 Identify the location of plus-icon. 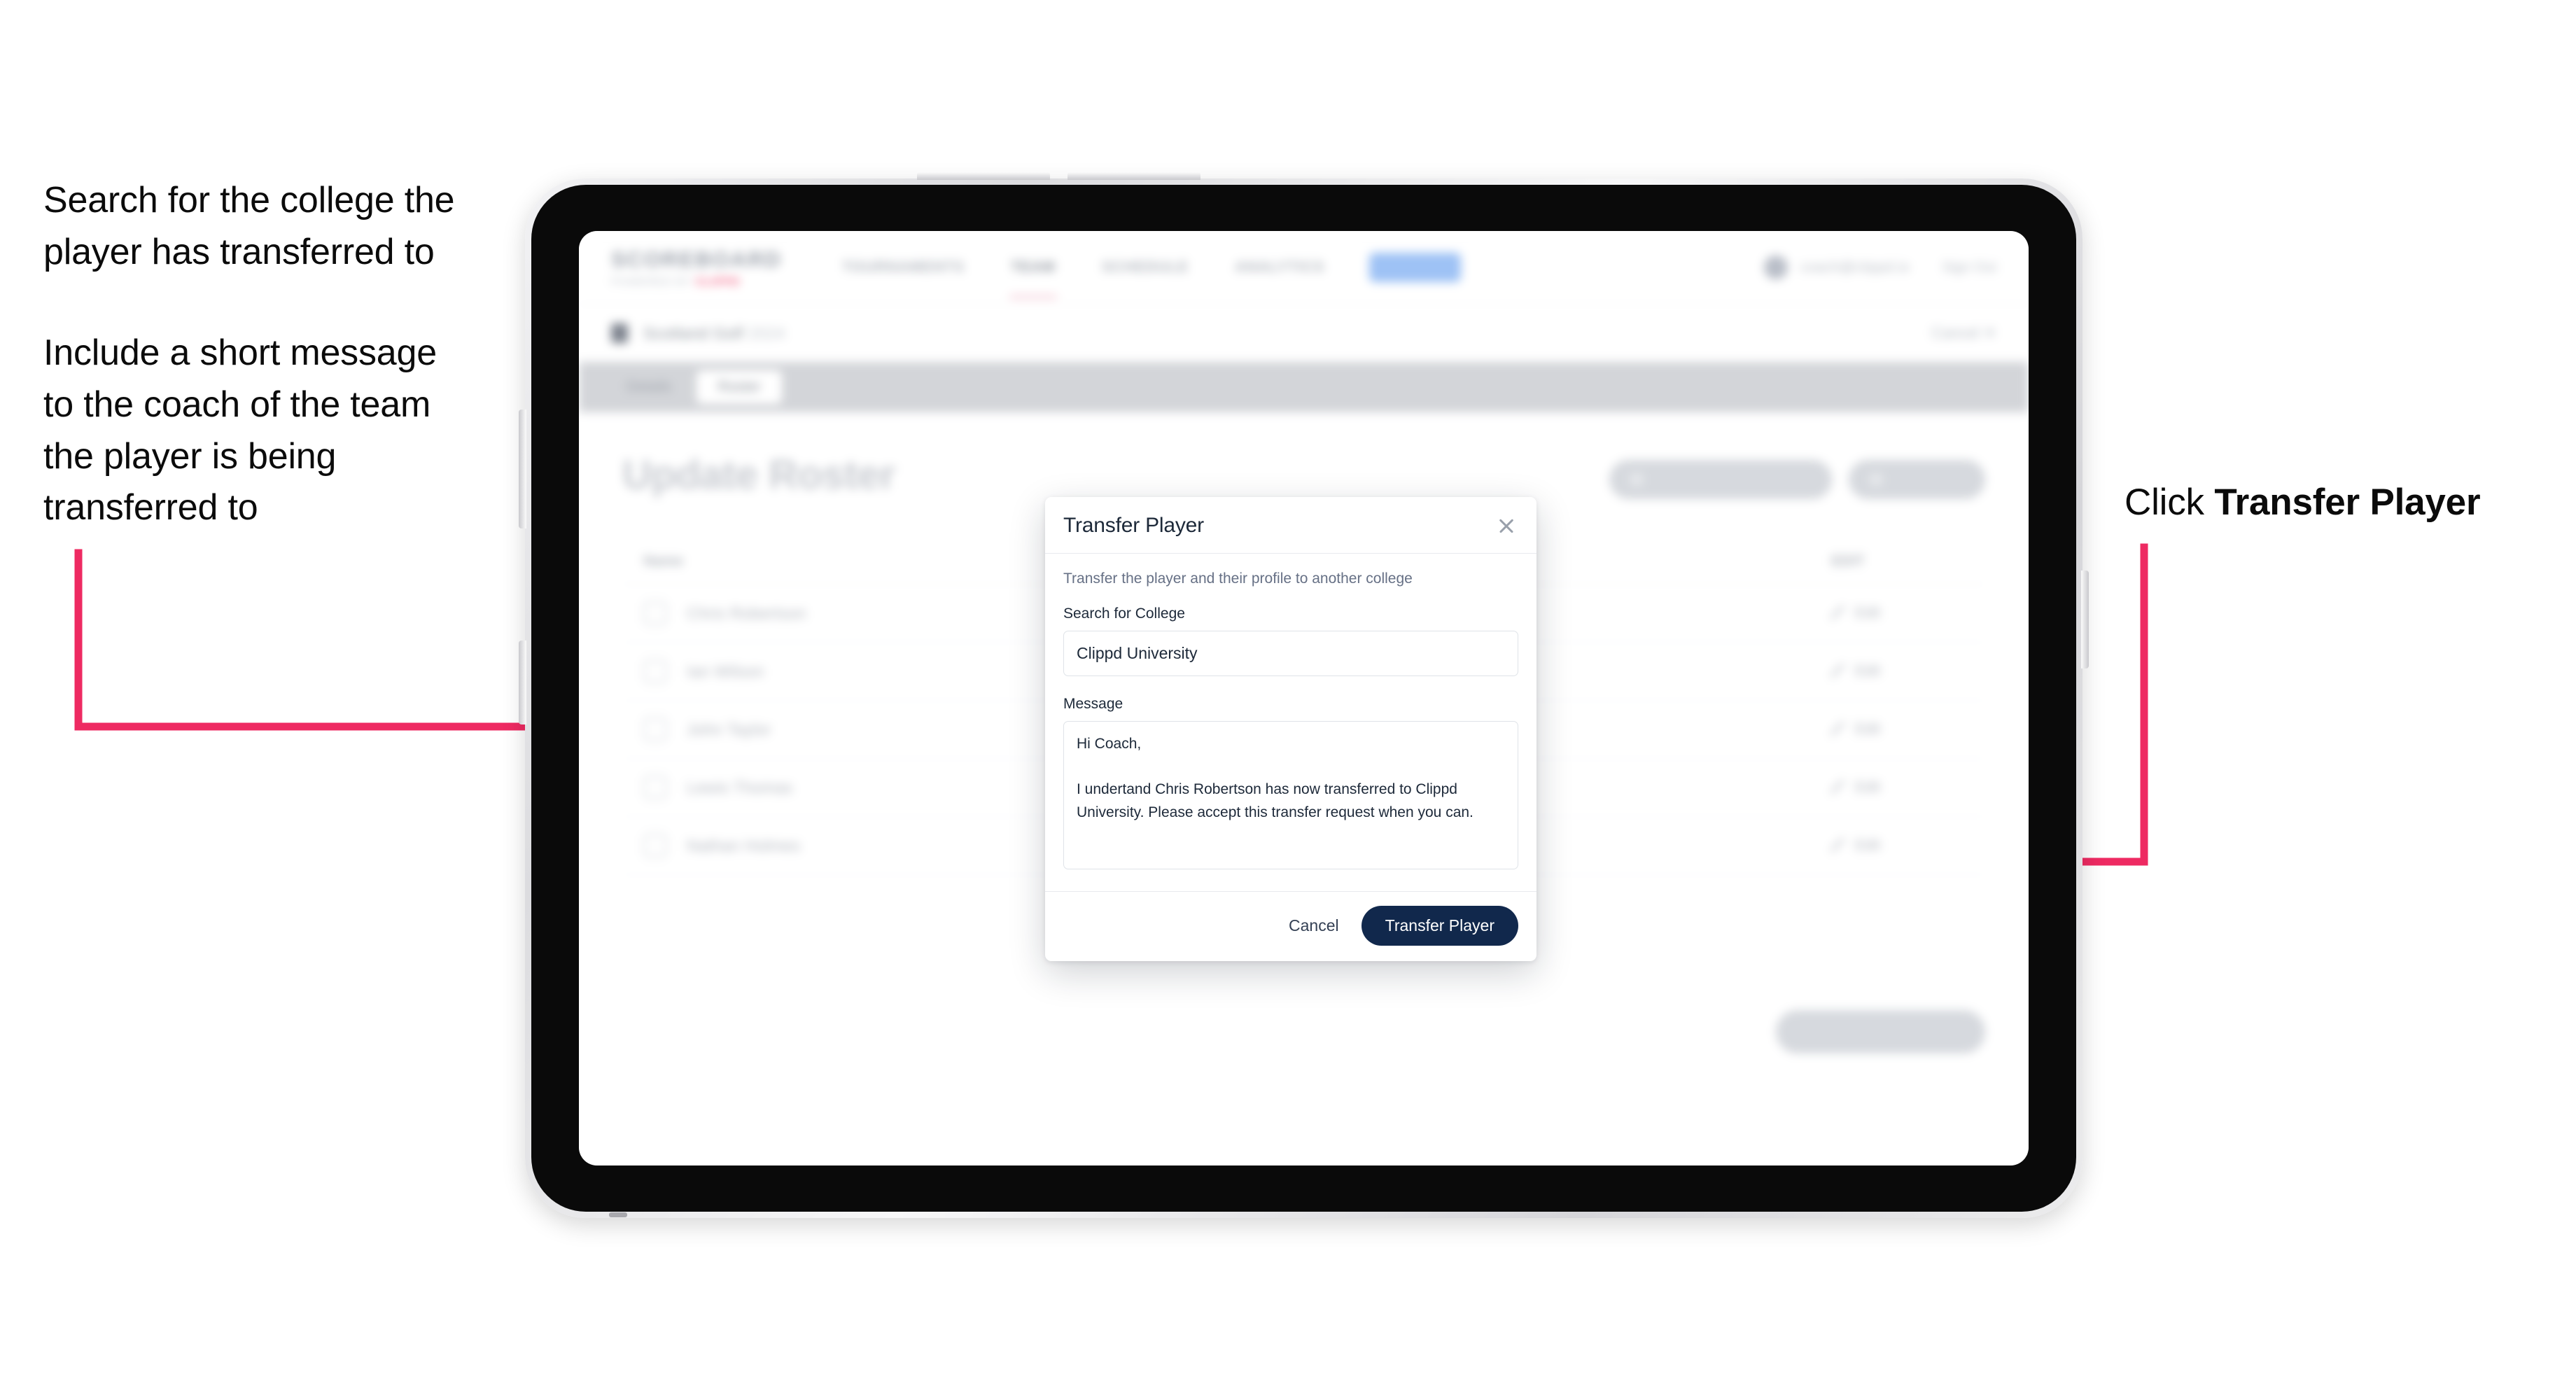
(1876, 479).